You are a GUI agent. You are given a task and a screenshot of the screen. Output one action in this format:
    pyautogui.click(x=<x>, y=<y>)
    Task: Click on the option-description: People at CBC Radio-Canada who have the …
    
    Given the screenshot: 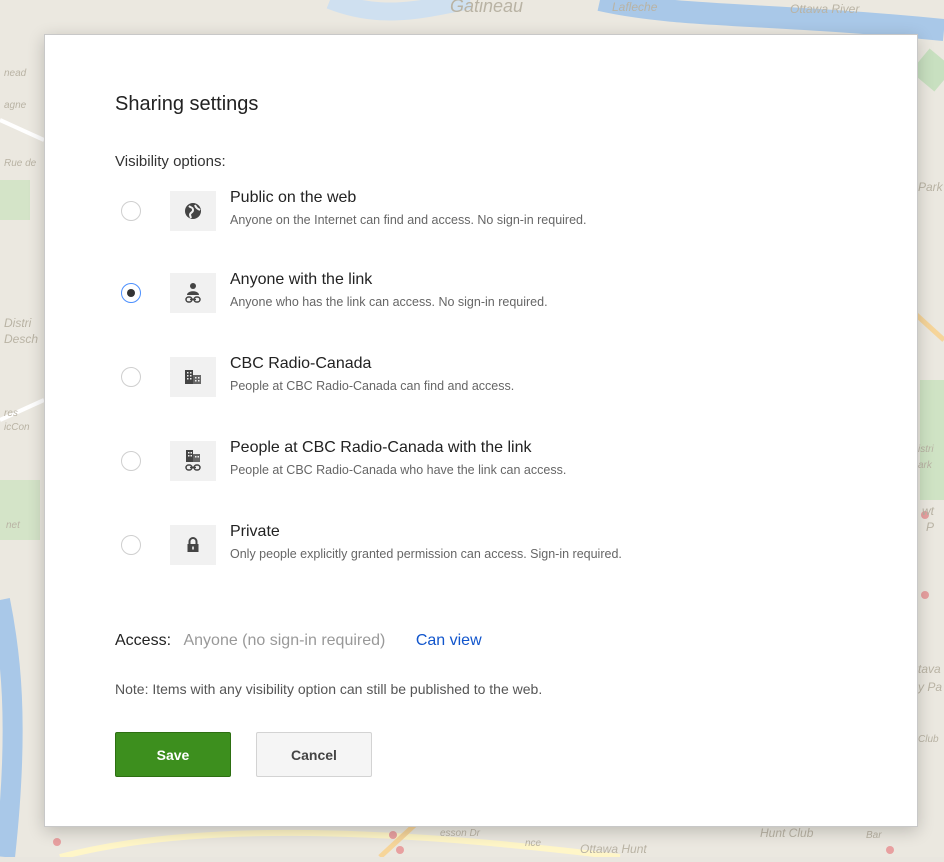 What is the action you would take?
    pyautogui.click(x=398, y=470)
    